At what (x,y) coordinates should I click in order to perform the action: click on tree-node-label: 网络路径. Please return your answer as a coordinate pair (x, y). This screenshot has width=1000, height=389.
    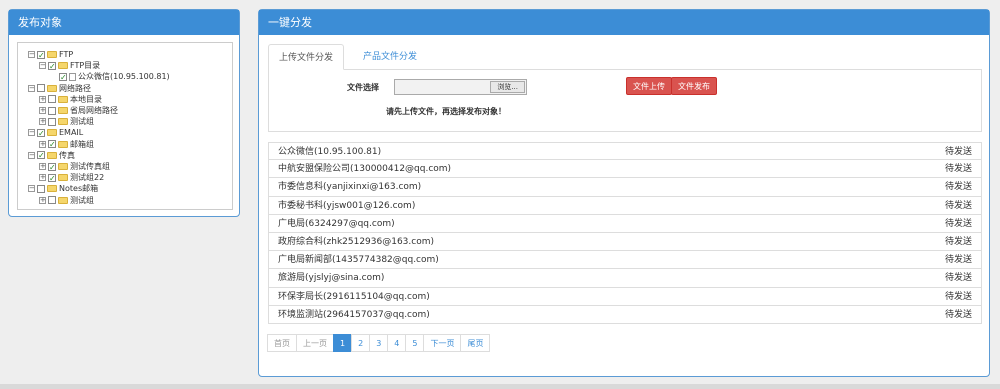
    Looking at the image, I should click on (75, 88).